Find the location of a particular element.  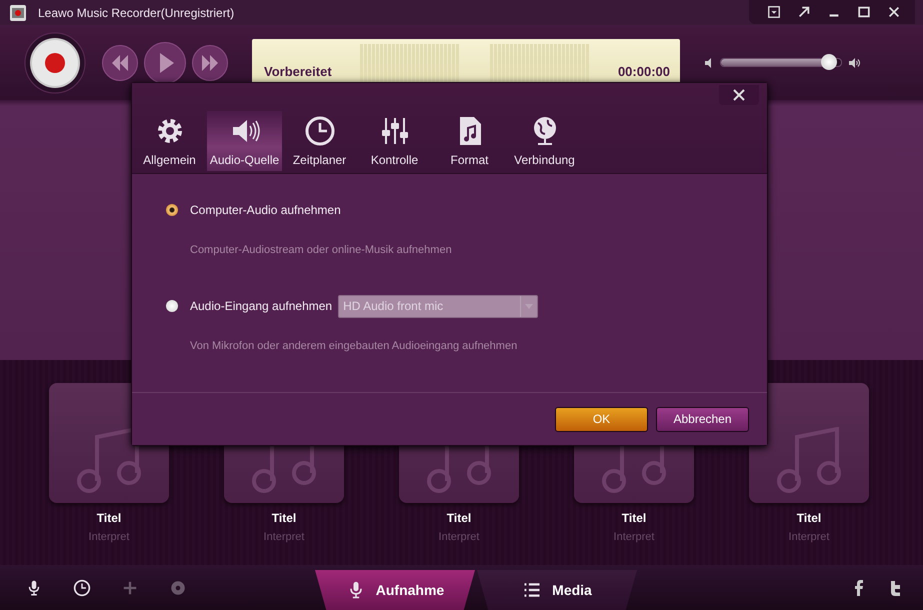

status-text: Vorbereitet is located at coordinates (298, 71).